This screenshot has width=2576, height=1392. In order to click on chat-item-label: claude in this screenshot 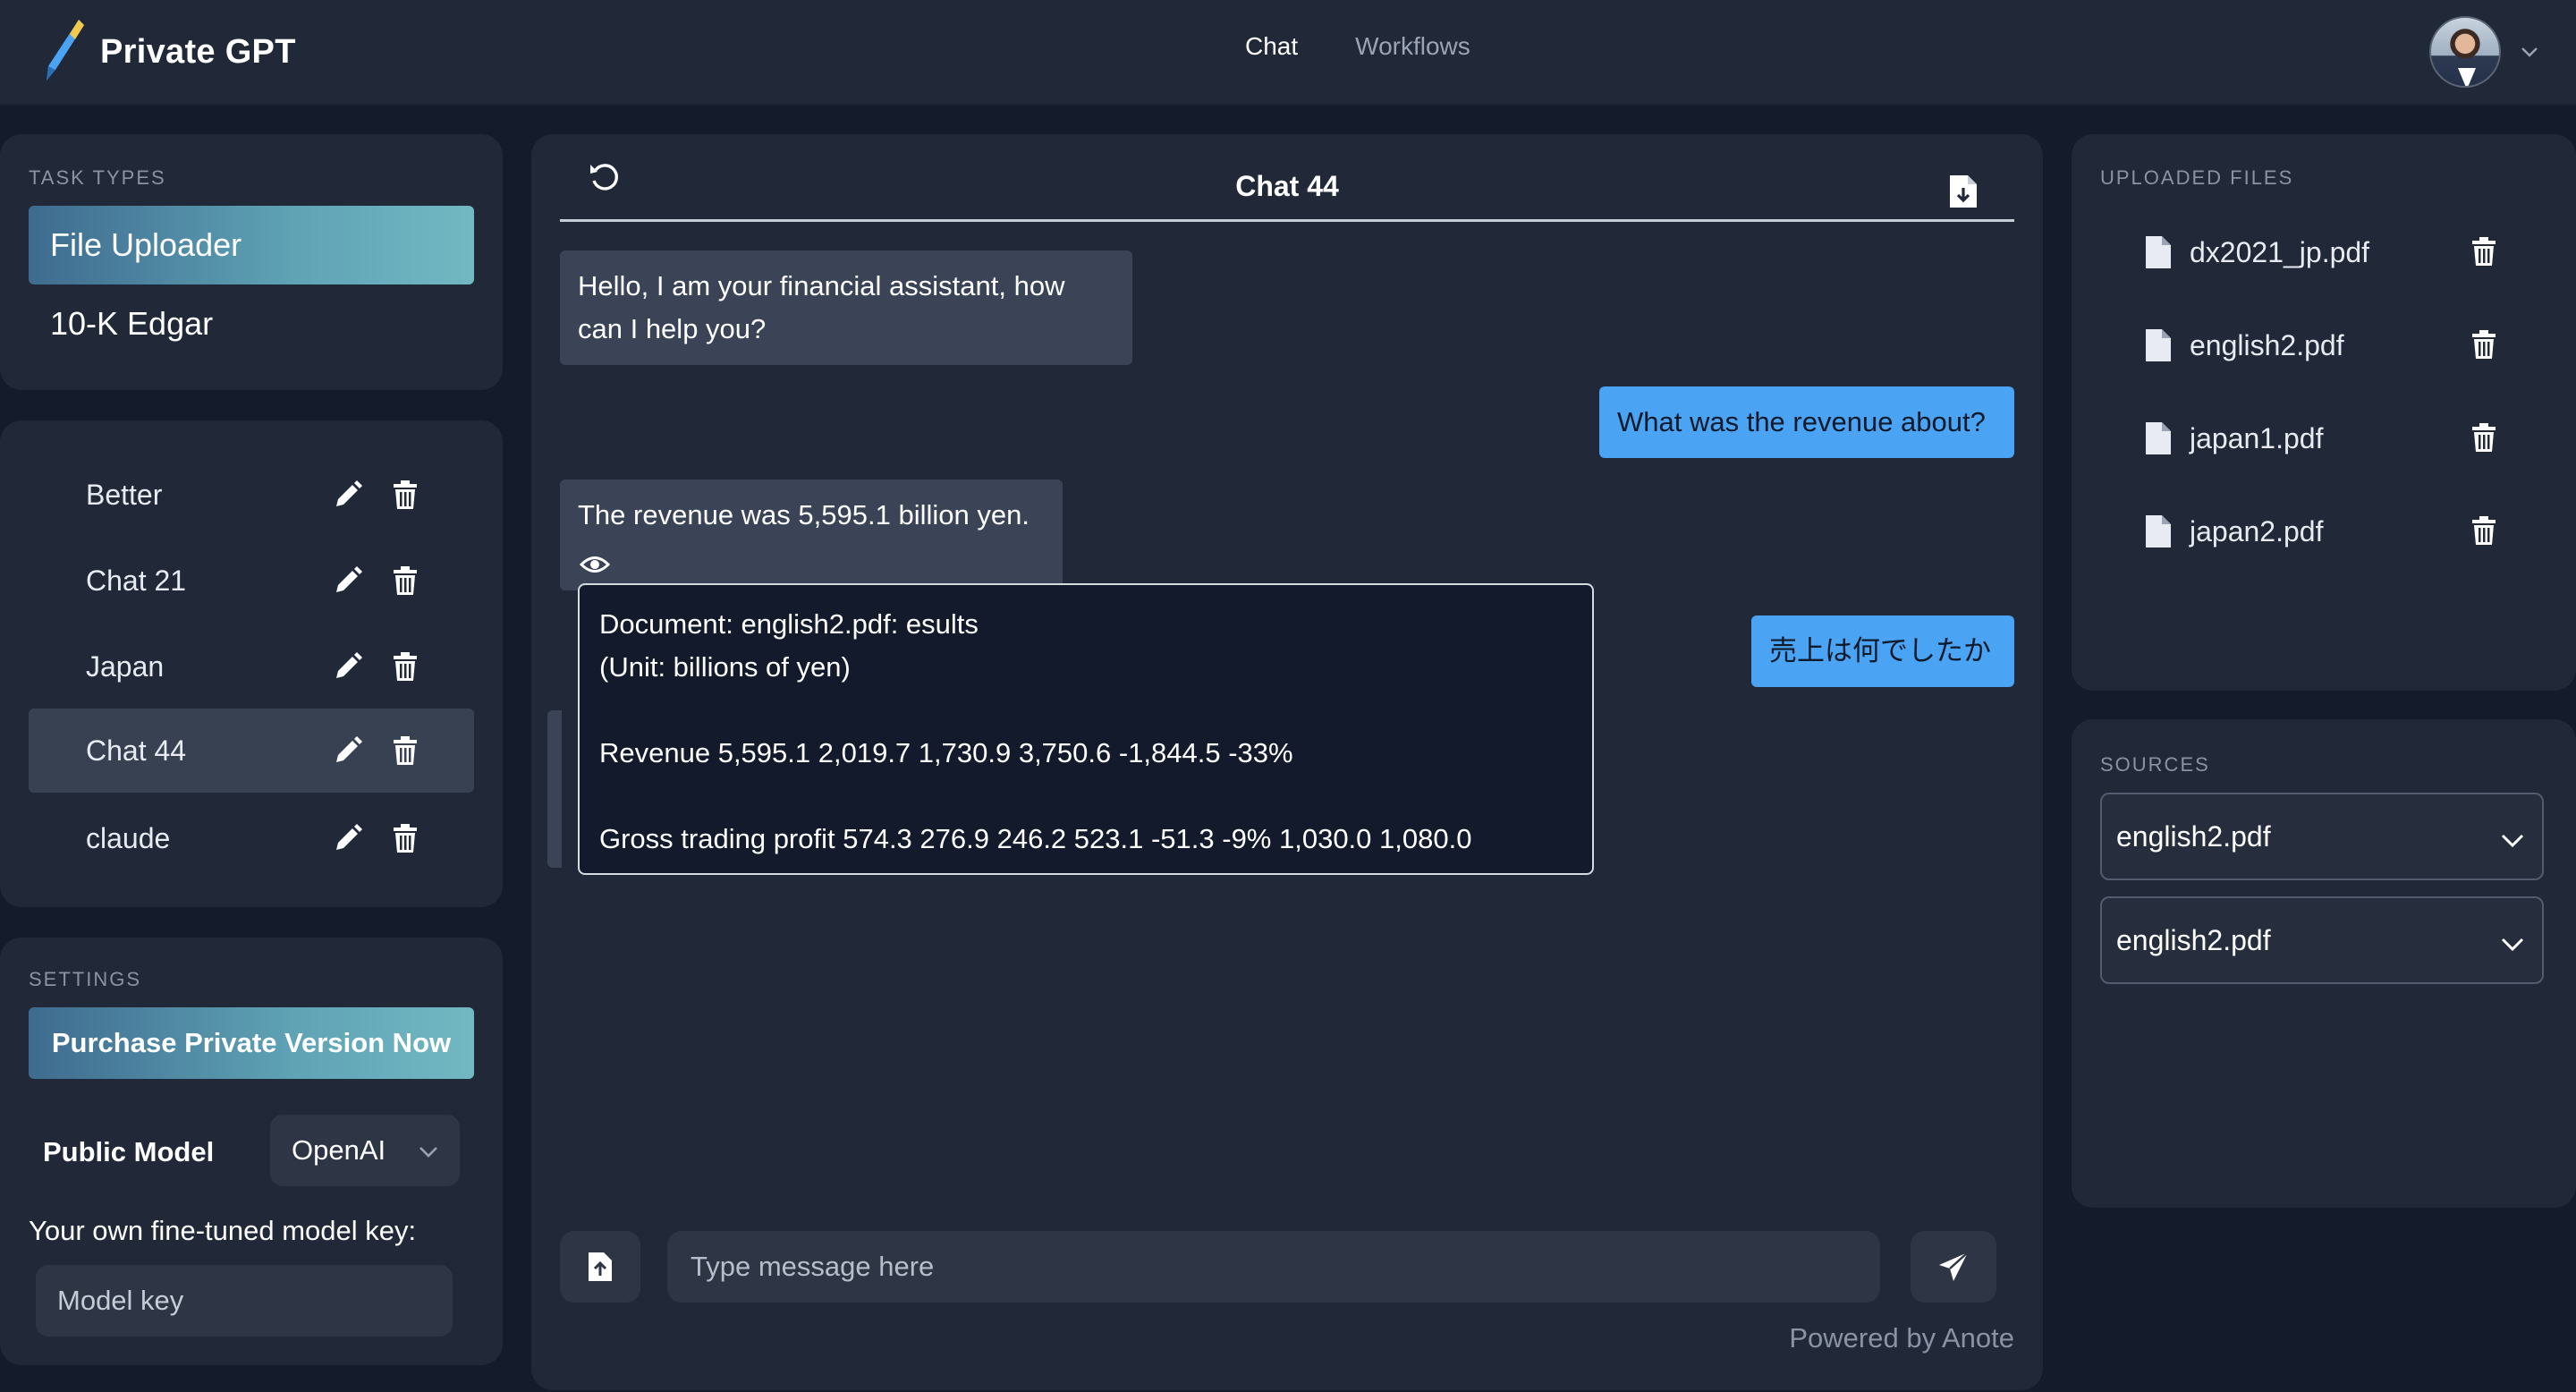, I will do `click(128, 837)`.